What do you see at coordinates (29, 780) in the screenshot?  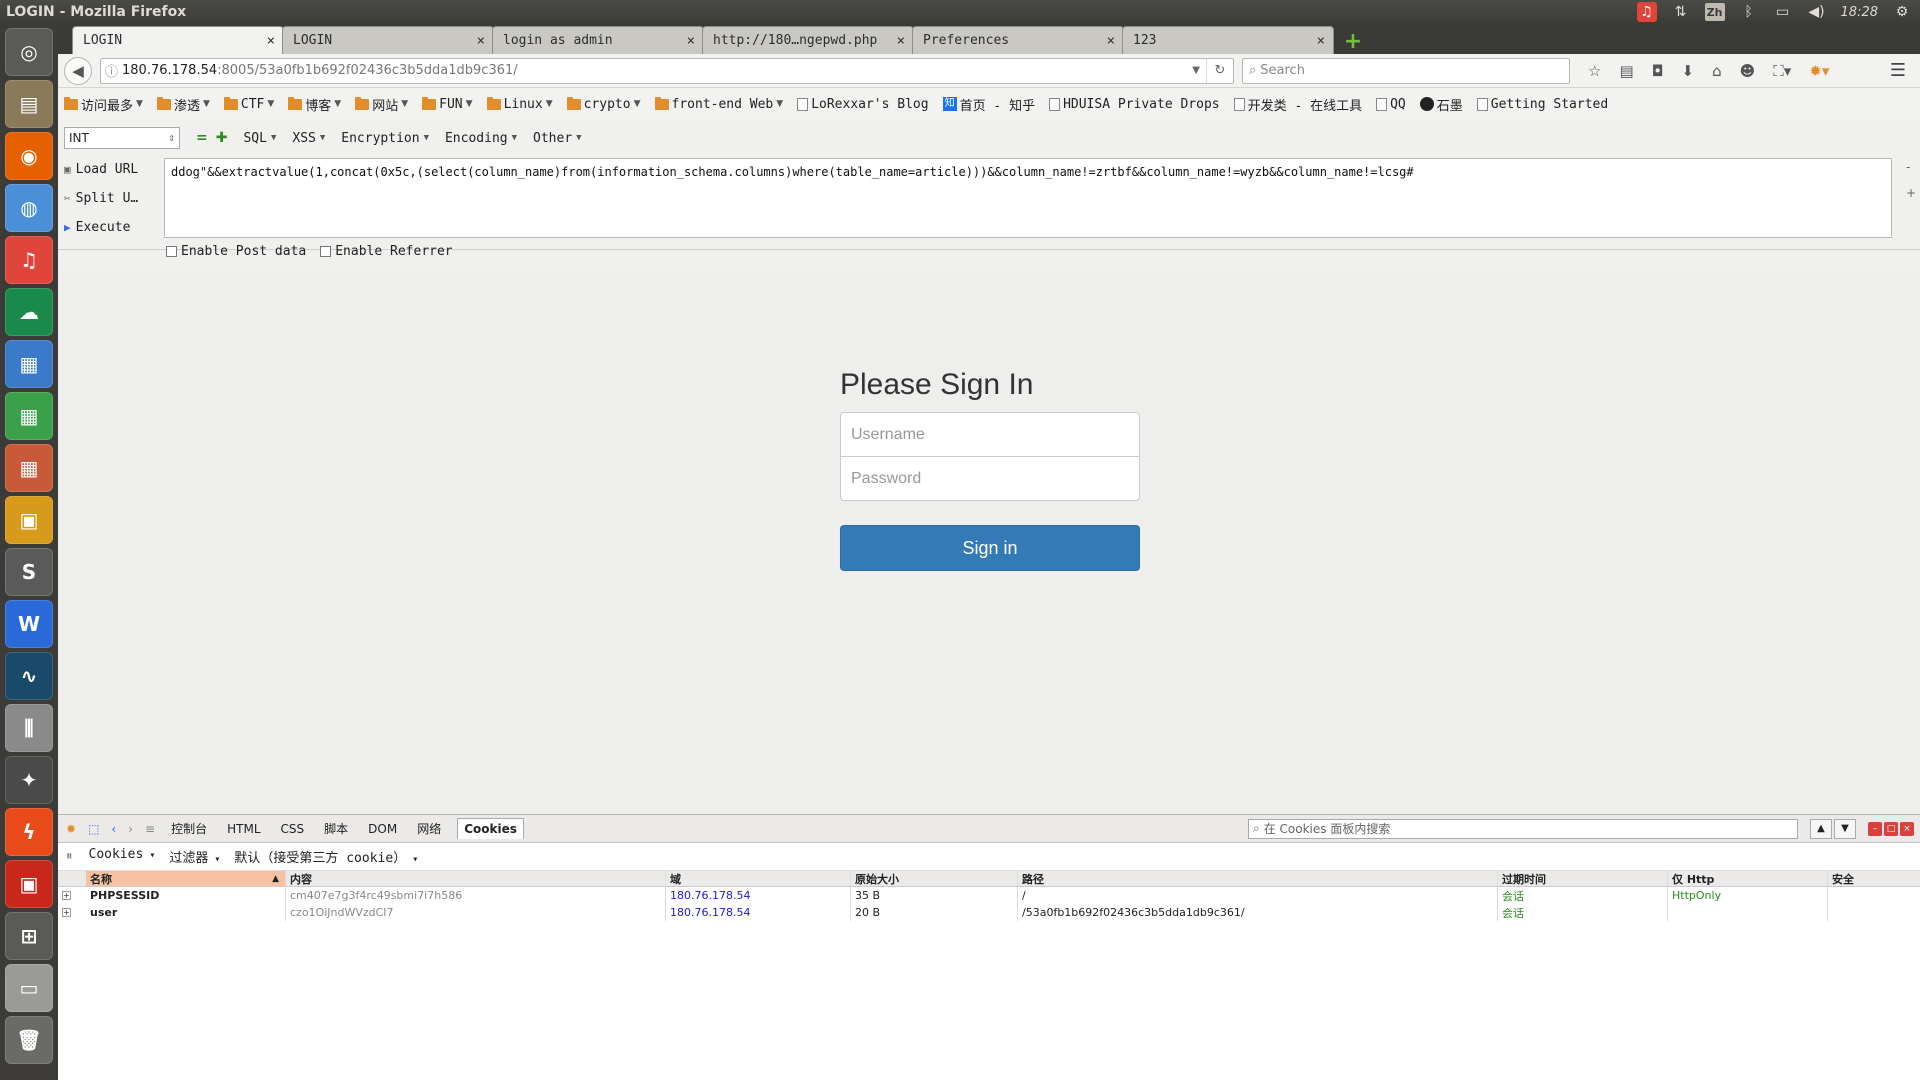 I see `inkscape-icon: ✦` at bounding box center [29, 780].